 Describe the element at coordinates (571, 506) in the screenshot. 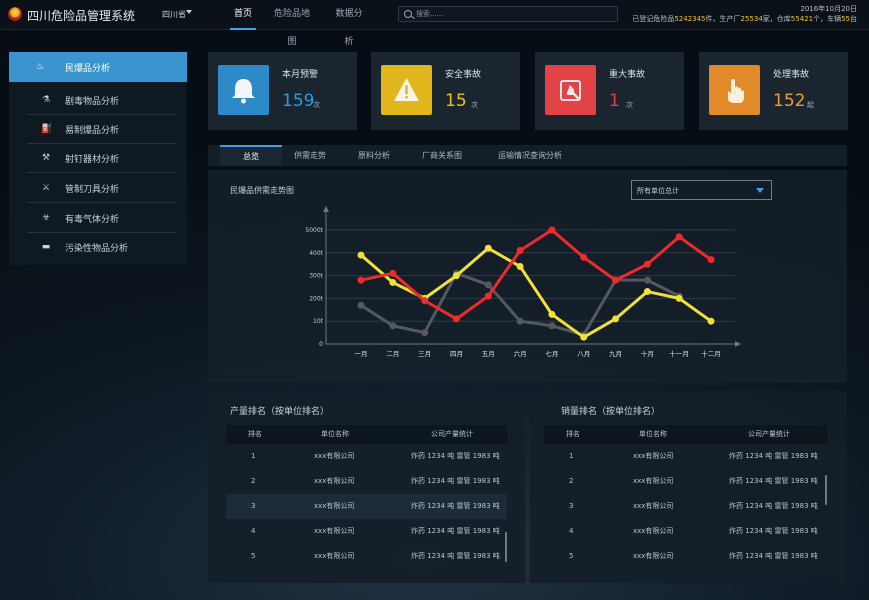

I see `row-rank: 3` at that location.